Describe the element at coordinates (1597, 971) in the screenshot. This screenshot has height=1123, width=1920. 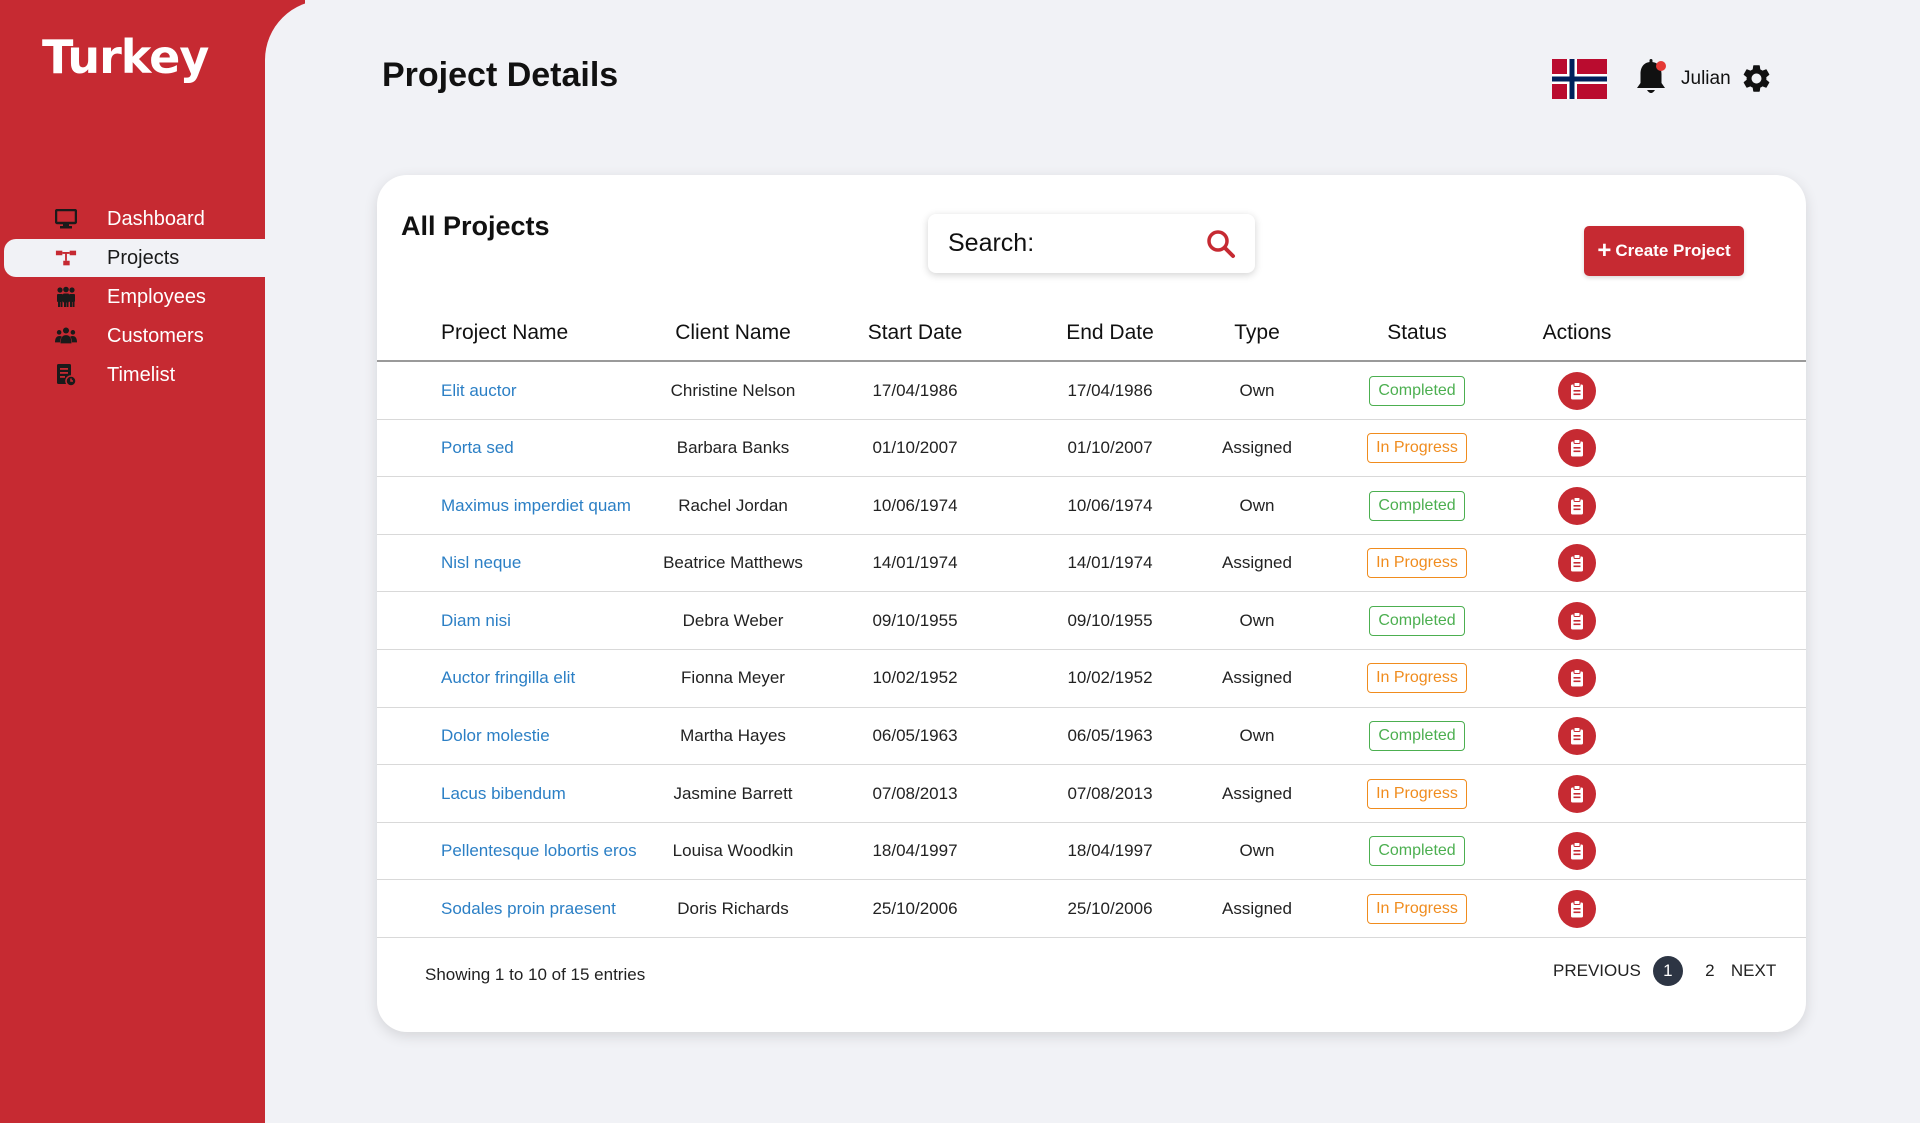
I see `previous-page-button: PREVIOUS` at that location.